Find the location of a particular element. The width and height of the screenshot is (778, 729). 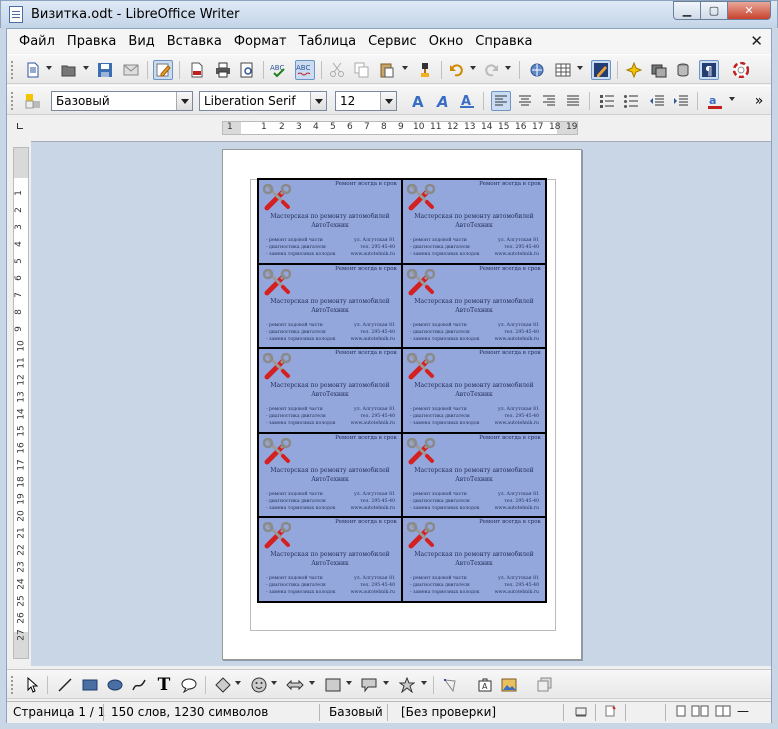

fontwork-gallery-button: A is located at coordinates (485, 685).